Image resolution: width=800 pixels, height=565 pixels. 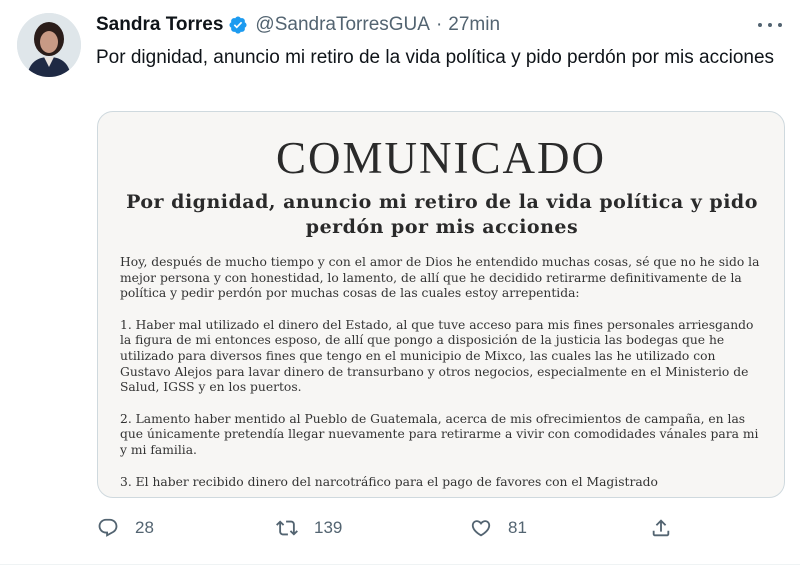 What do you see at coordinates (474, 25) in the screenshot?
I see `timestamp: 27min` at bounding box center [474, 25].